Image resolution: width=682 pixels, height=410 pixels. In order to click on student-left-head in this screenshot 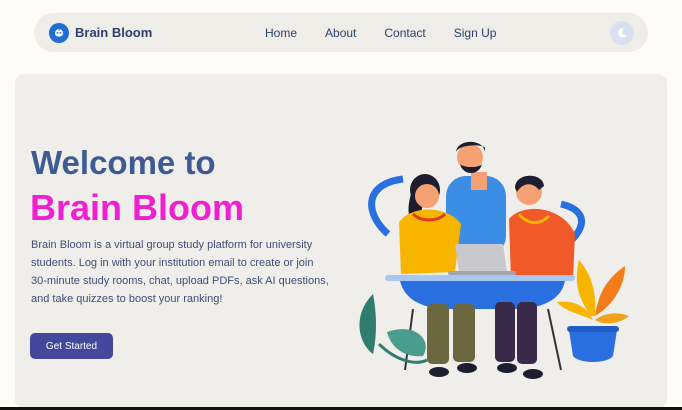, I will do `click(427, 196)`.